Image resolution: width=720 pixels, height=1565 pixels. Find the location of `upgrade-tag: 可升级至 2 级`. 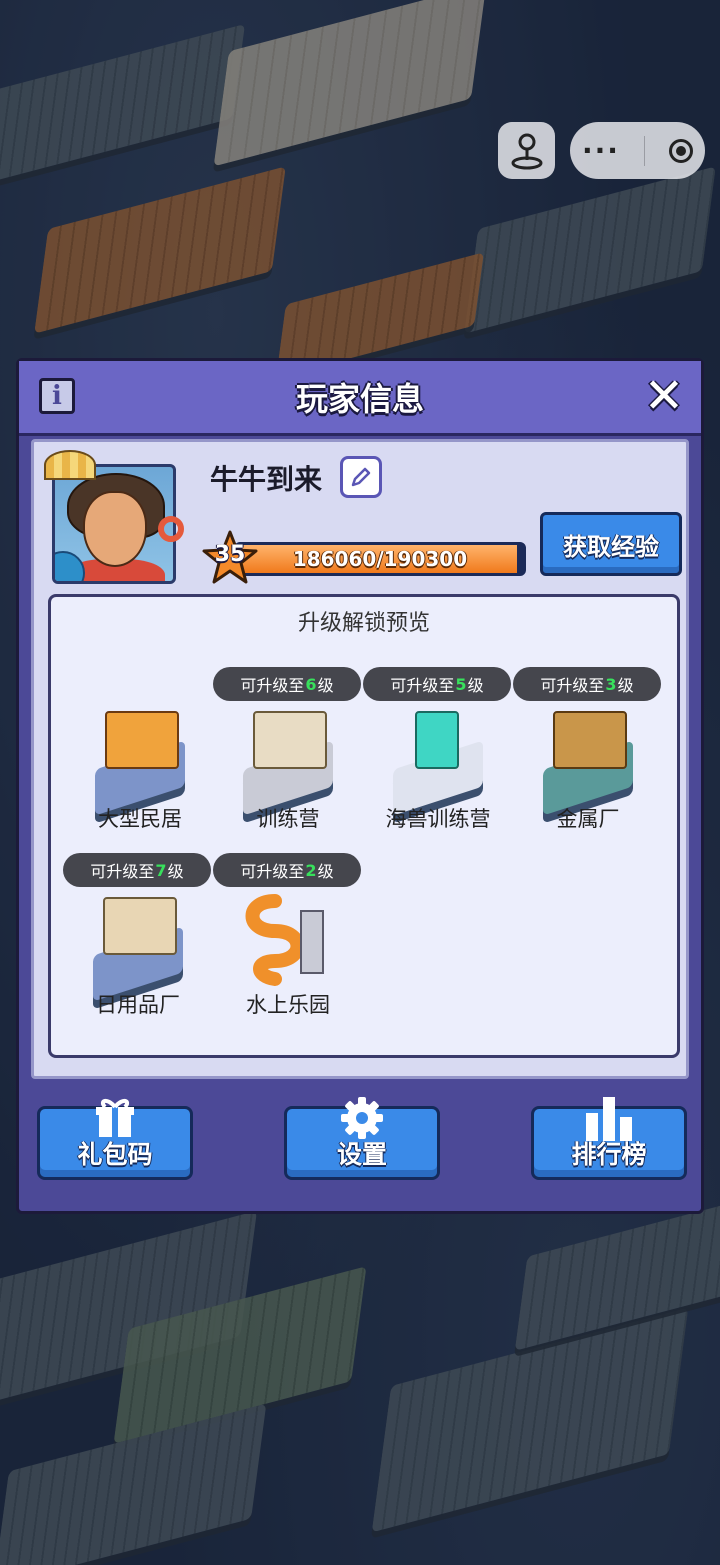

upgrade-tag: 可升级至 2 级 is located at coordinates (287, 870).